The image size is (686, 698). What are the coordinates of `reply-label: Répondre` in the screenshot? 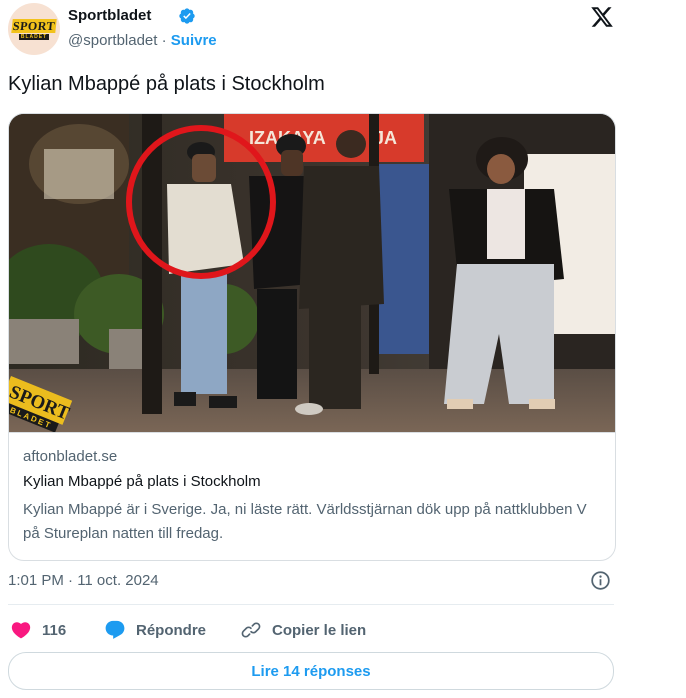 It's located at (171, 630).